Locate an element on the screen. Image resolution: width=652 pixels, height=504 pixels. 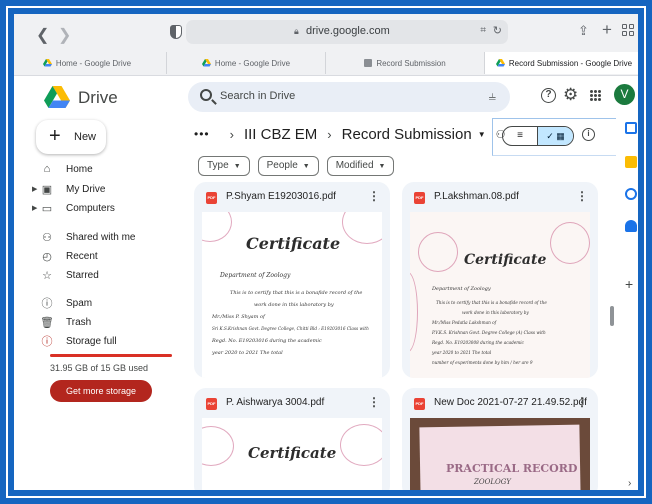
certificate-text: year 2020 to 2021 The total is located at coordinates (247, 353).